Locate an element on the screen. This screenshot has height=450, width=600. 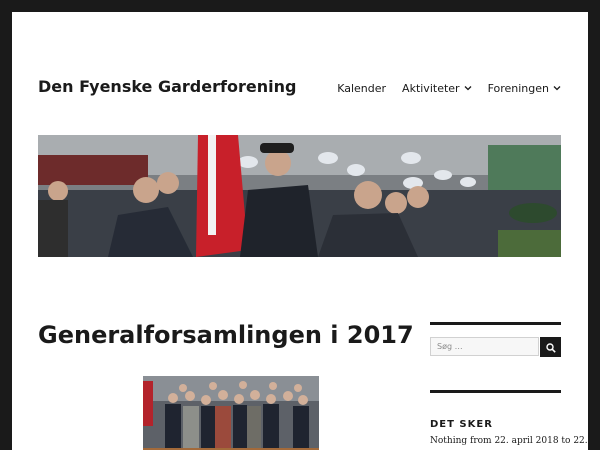
post-image is located at coordinates (231, 413).